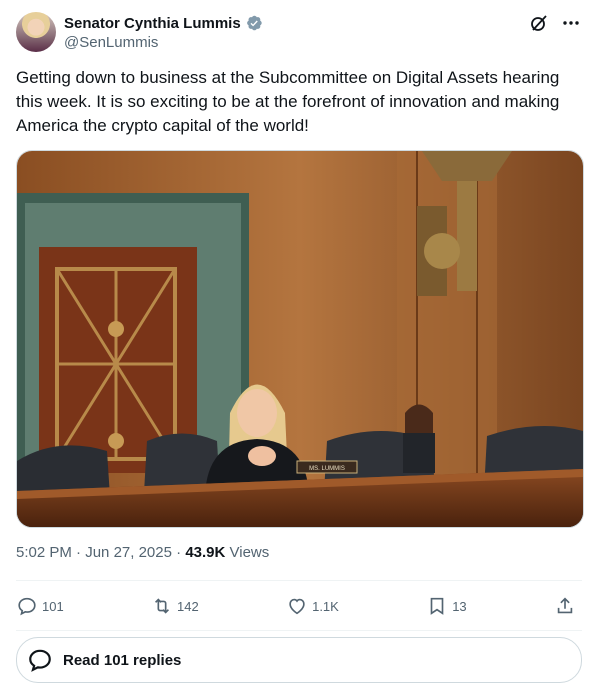  I want to click on bookmark-count: 13, so click(459, 606).